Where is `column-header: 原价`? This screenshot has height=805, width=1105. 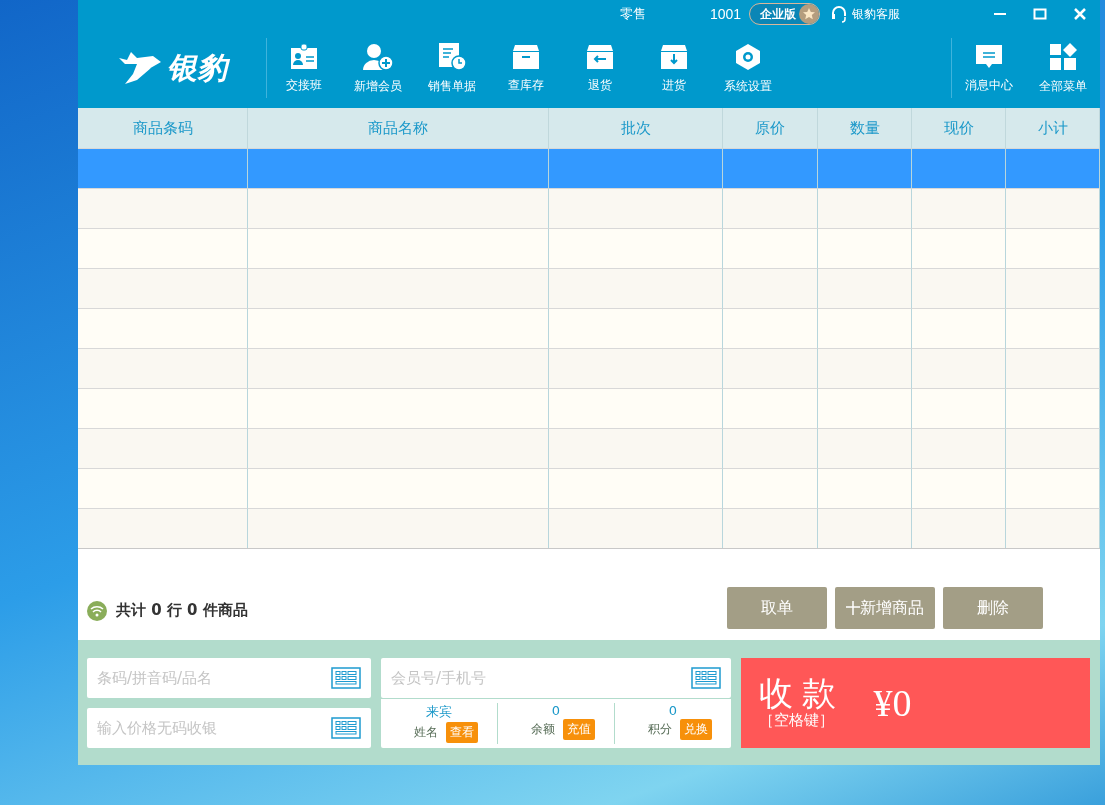 column-header: 原价 is located at coordinates (770, 128).